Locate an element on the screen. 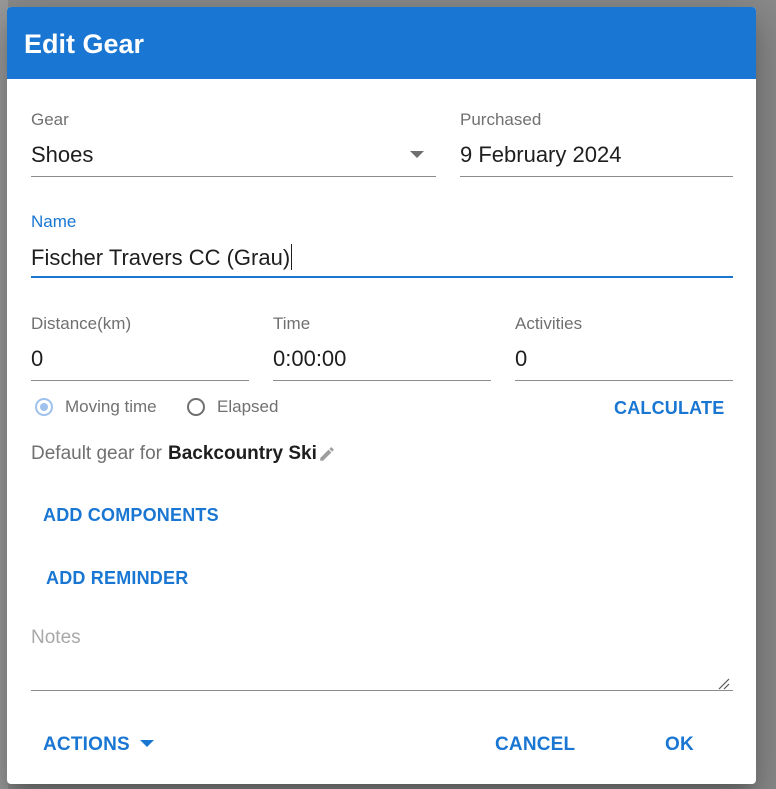 The height and width of the screenshot is (789, 776). radio-elapsed: Elapsed is located at coordinates (232, 407).